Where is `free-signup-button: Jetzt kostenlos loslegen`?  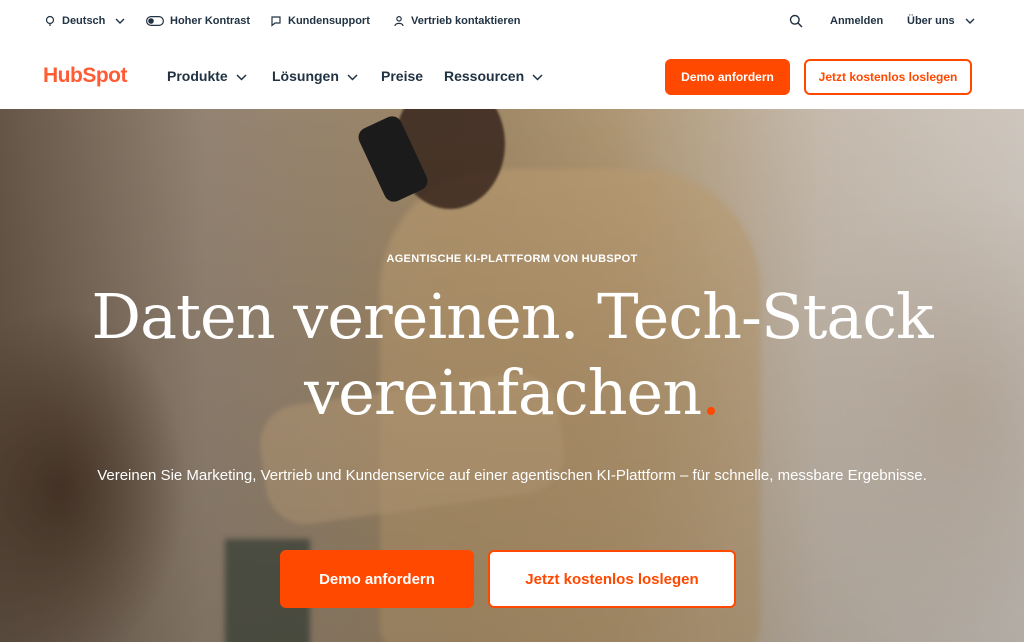
free-signup-button: Jetzt kostenlos loslegen is located at coordinates (888, 77).